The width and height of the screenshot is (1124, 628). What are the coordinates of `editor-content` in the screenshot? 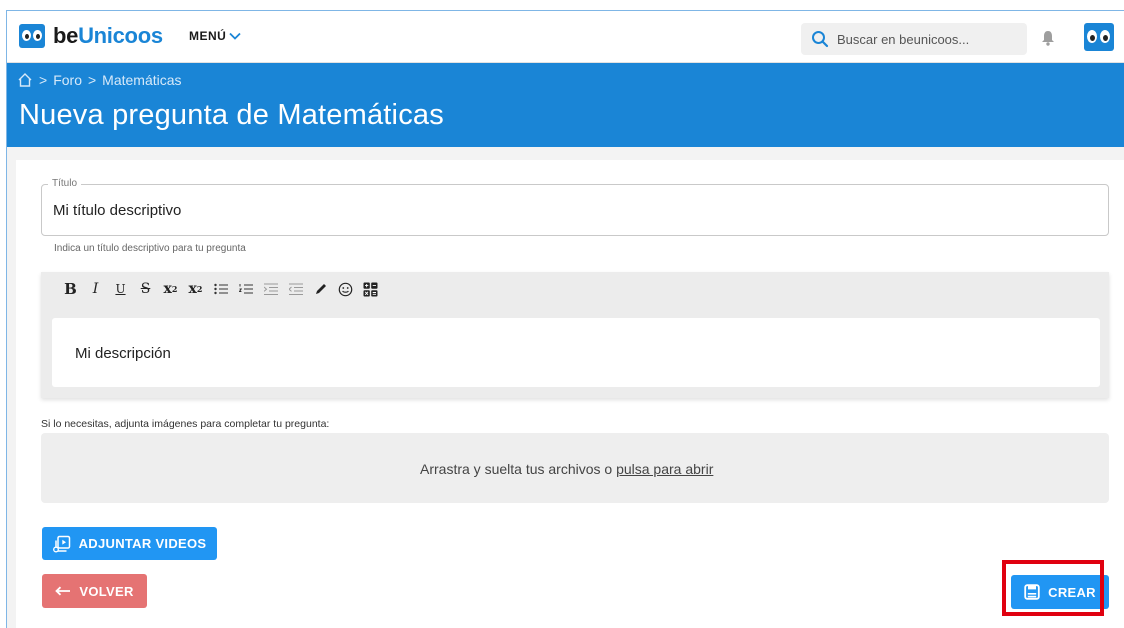 It's located at (576, 352).